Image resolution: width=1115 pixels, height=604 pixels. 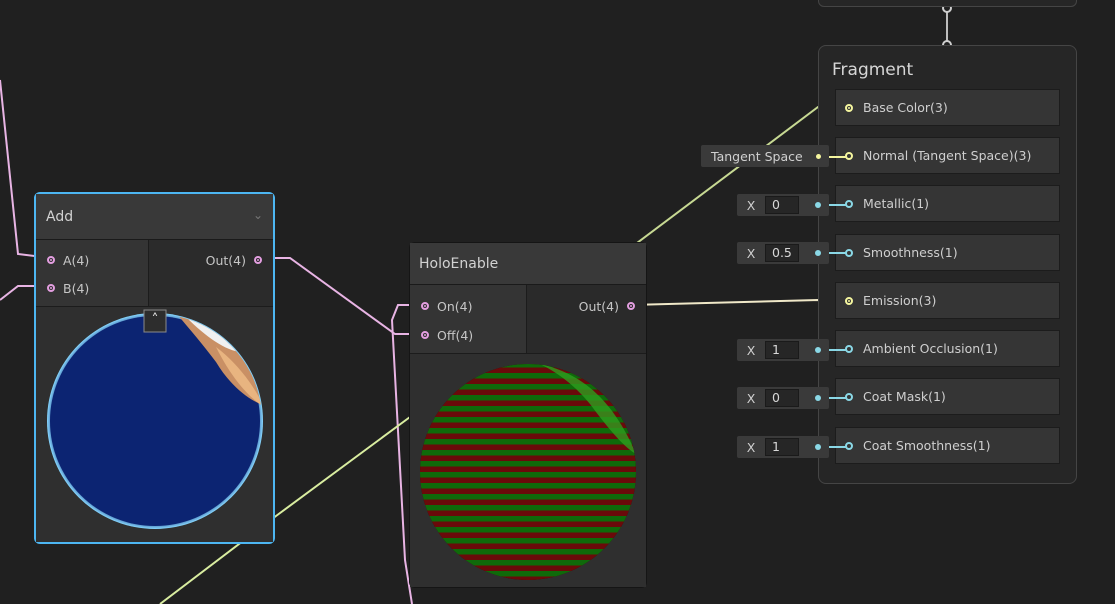 I want to click on slot-coat-smoothness: Coat Smoothness(1), so click(x=947, y=445).